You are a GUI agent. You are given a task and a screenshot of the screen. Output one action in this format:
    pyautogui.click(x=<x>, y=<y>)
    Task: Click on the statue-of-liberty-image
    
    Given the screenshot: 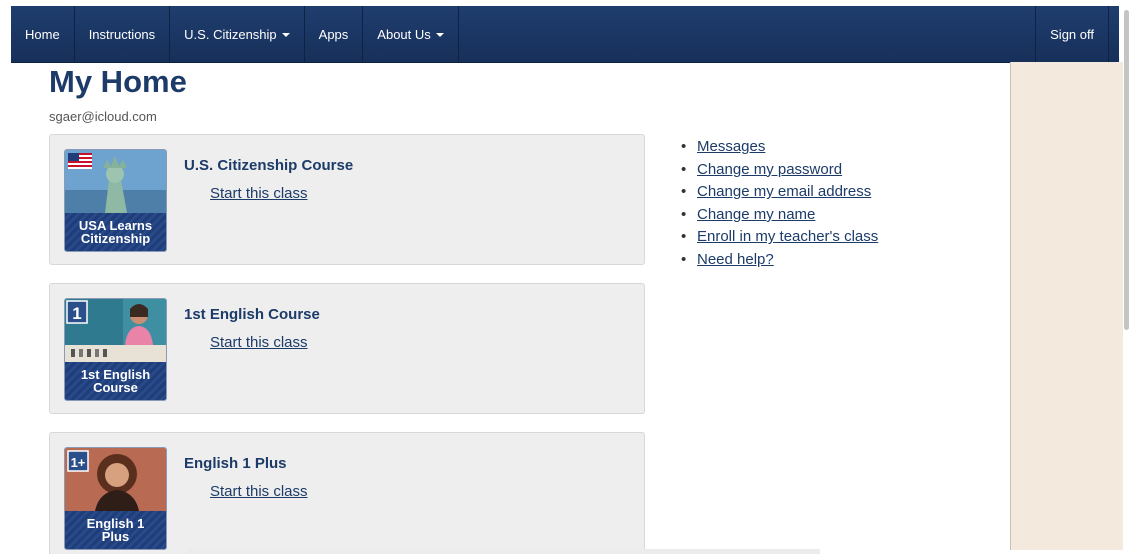 What is the action you would take?
    pyautogui.click(x=115, y=181)
    